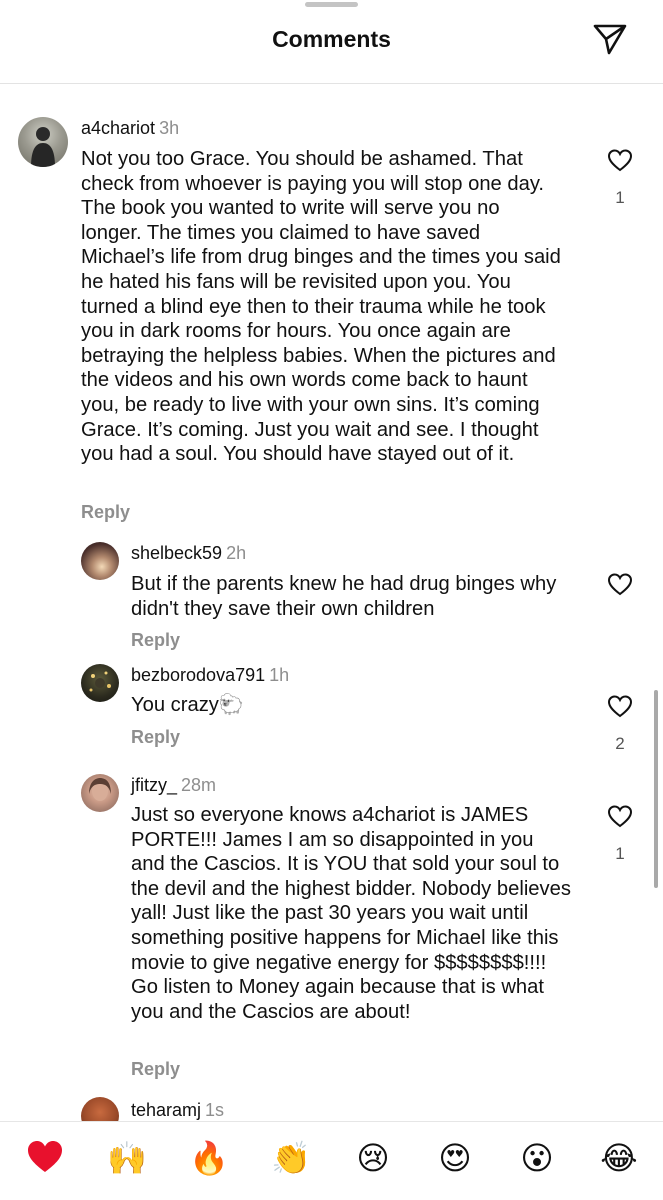 The height and width of the screenshot is (1200, 663). Describe the element at coordinates (100, 789) in the screenshot. I see `avatar-face-icon` at that location.